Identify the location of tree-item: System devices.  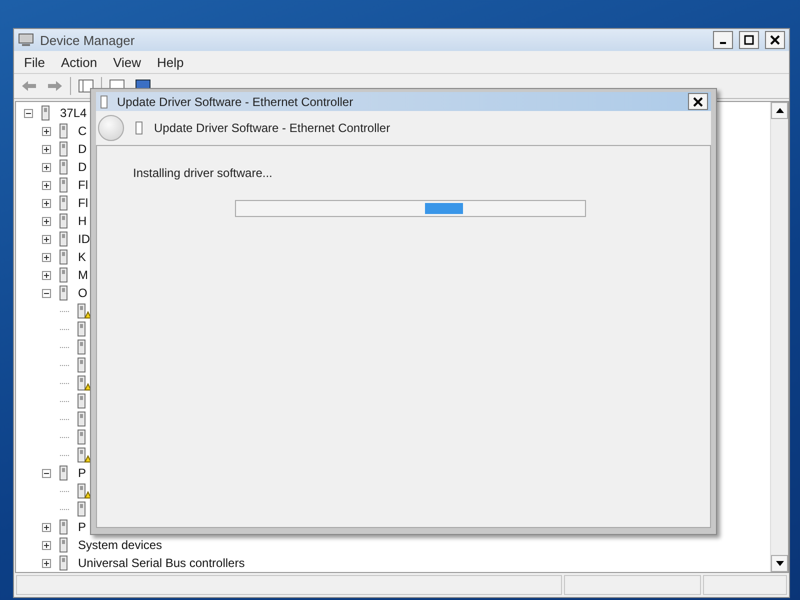
(120, 545).